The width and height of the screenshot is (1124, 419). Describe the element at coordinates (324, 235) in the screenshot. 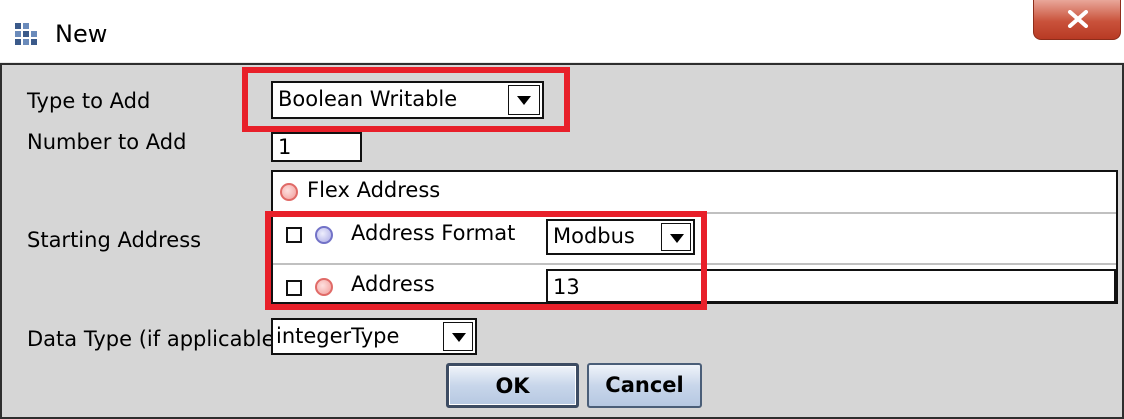

I see `address-format-status-icon` at that location.